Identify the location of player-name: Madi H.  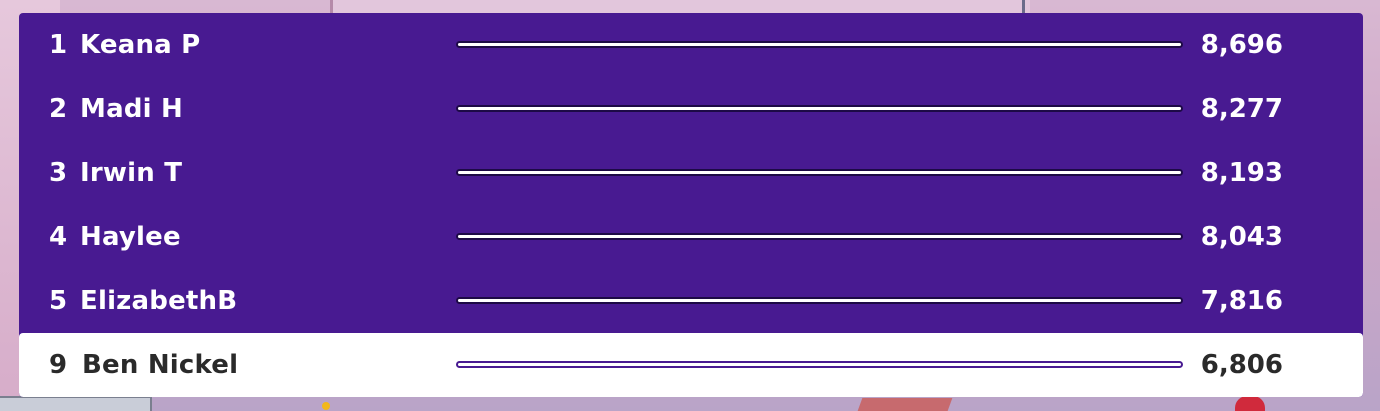
(131, 109).